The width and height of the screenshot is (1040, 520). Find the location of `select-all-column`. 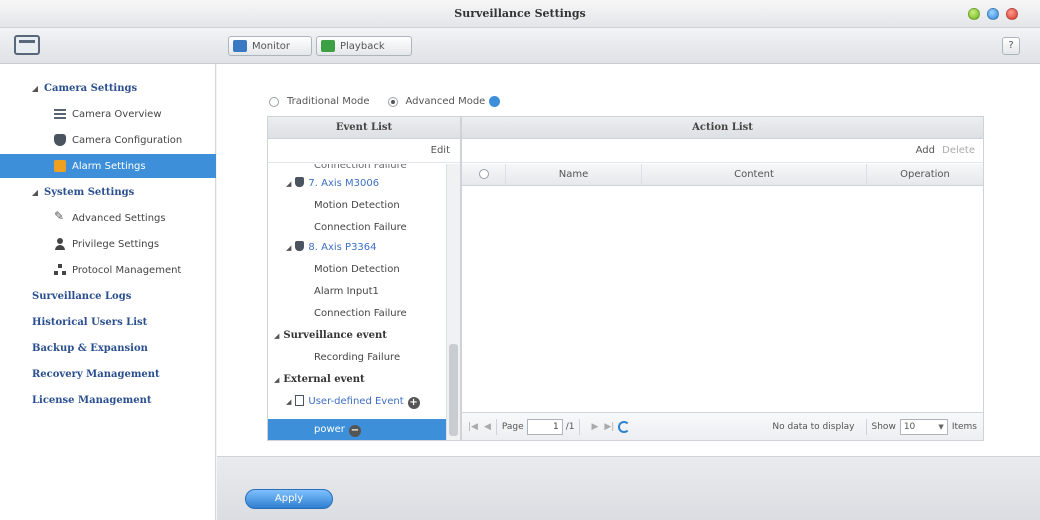

select-all-column is located at coordinates (484, 175).